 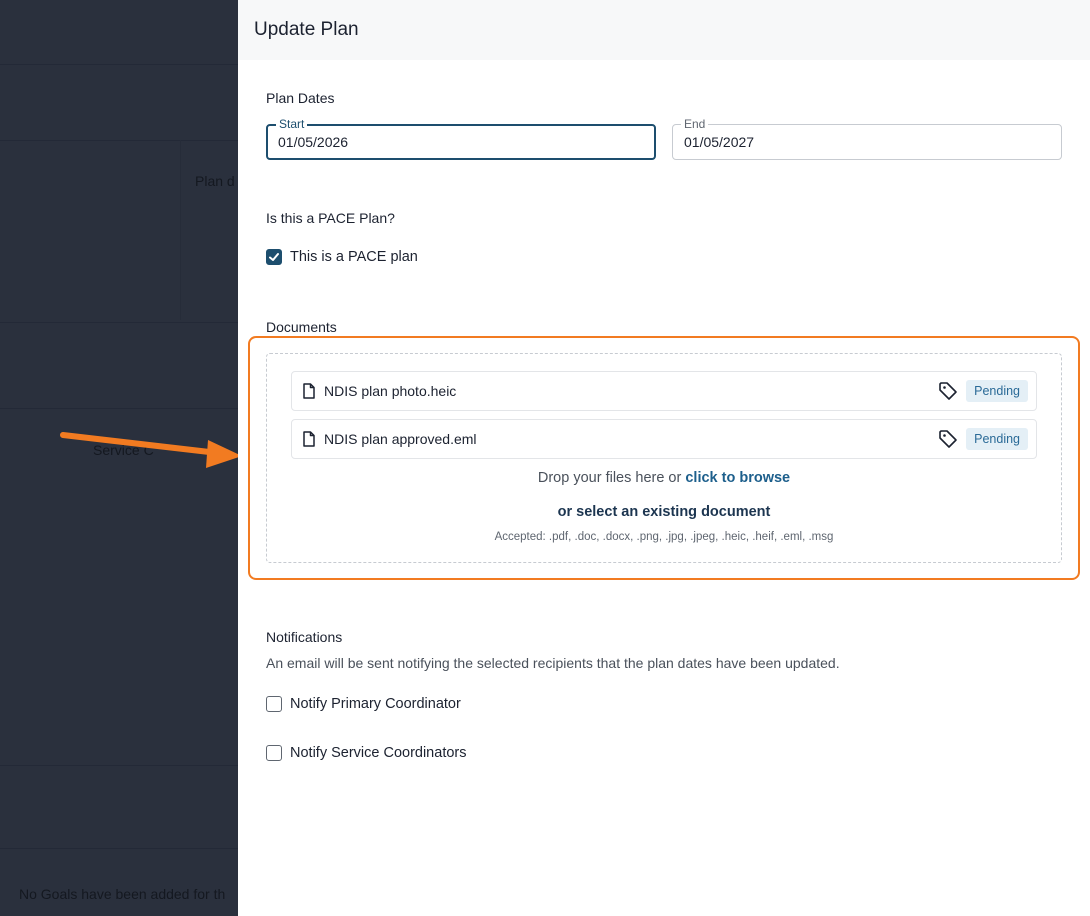 What do you see at coordinates (461, 138) in the screenshot?
I see `start-date-field: Start 01/05/2026` at bounding box center [461, 138].